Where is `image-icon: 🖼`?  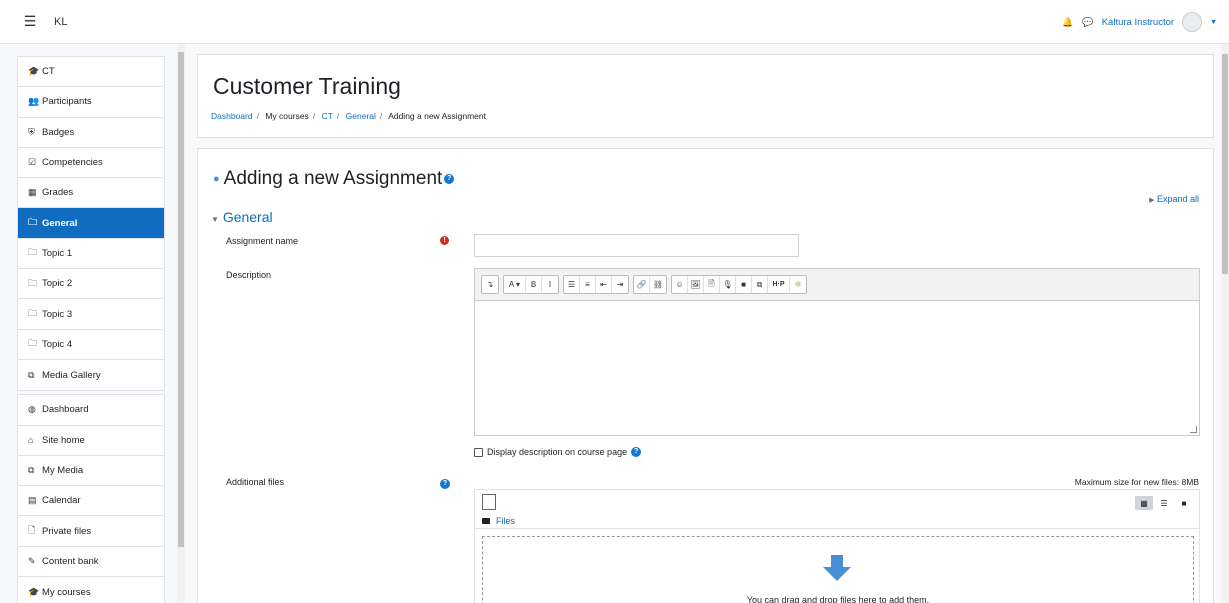
image-icon: 🖼 is located at coordinates (696, 284).